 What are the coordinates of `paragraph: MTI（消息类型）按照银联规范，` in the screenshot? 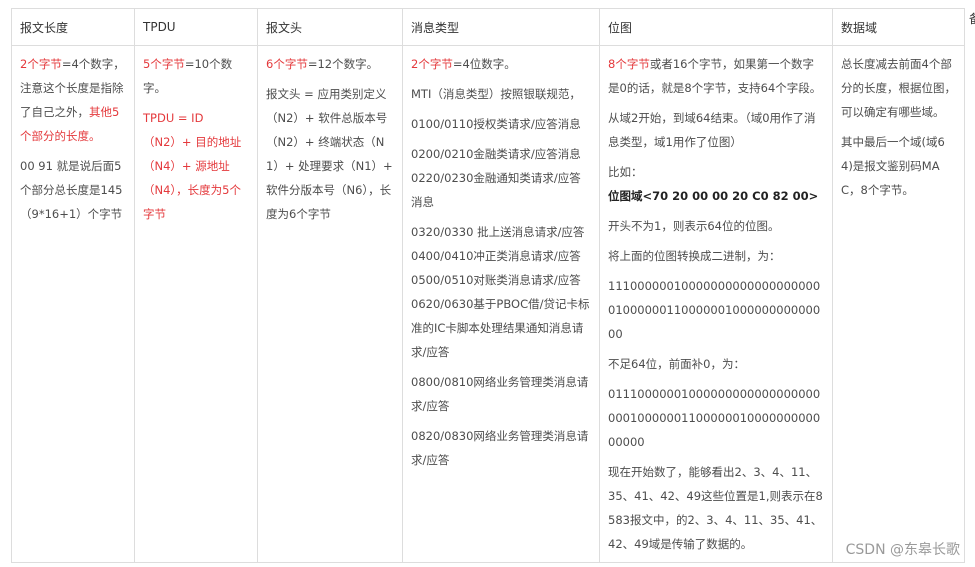 It's located at (496, 94).